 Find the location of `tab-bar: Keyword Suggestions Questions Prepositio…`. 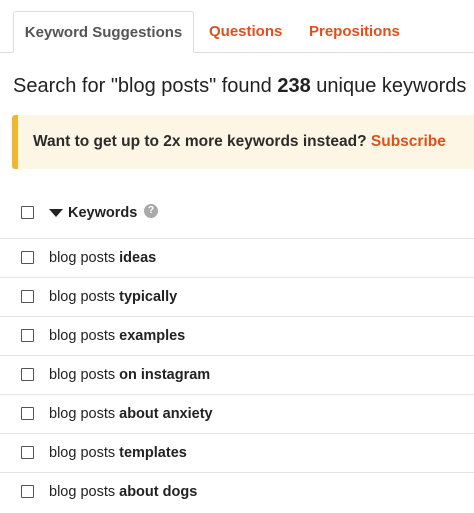

tab-bar: Keyword Suggestions Questions Prepositio… is located at coordinates (237, 26).